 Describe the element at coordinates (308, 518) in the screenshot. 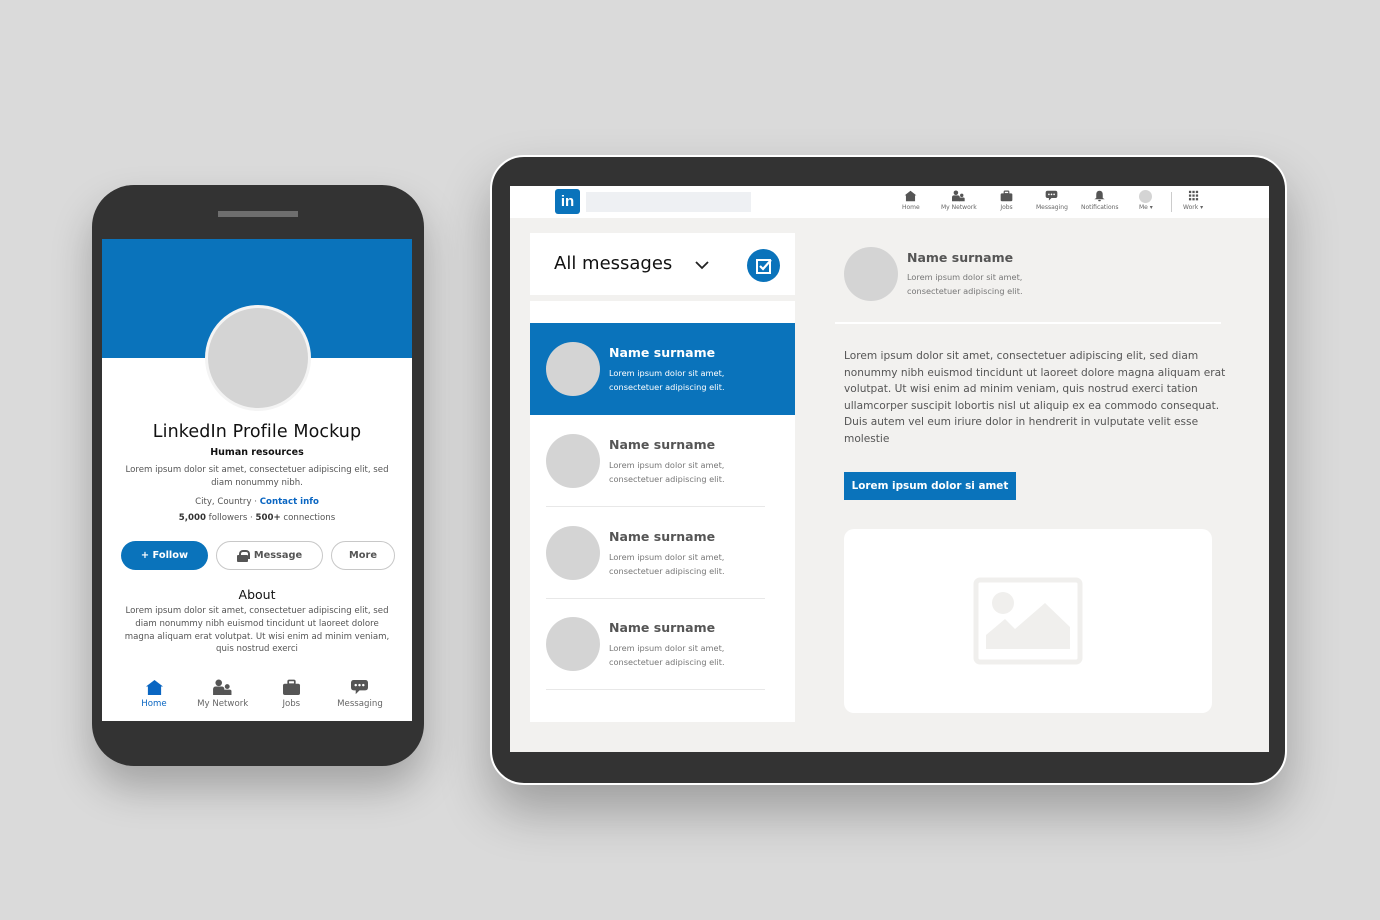

I see `connections-label: connections` at that location.